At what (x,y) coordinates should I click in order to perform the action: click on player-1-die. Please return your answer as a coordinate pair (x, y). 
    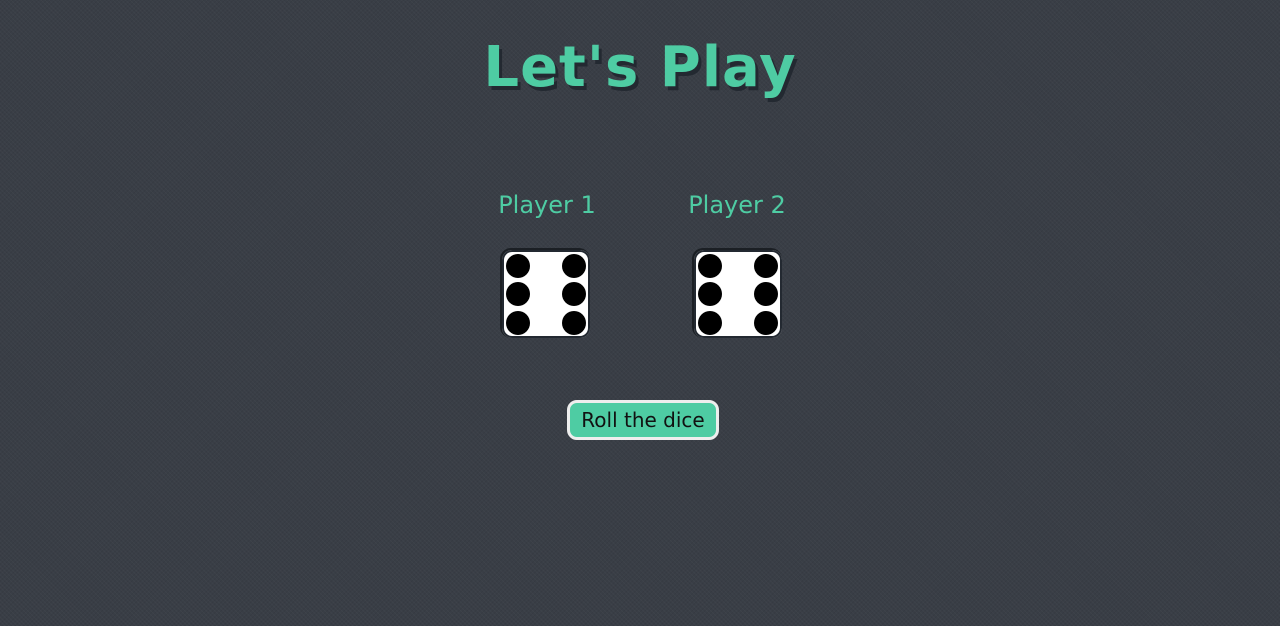
    Looking at the image, I should click on (546, 294).